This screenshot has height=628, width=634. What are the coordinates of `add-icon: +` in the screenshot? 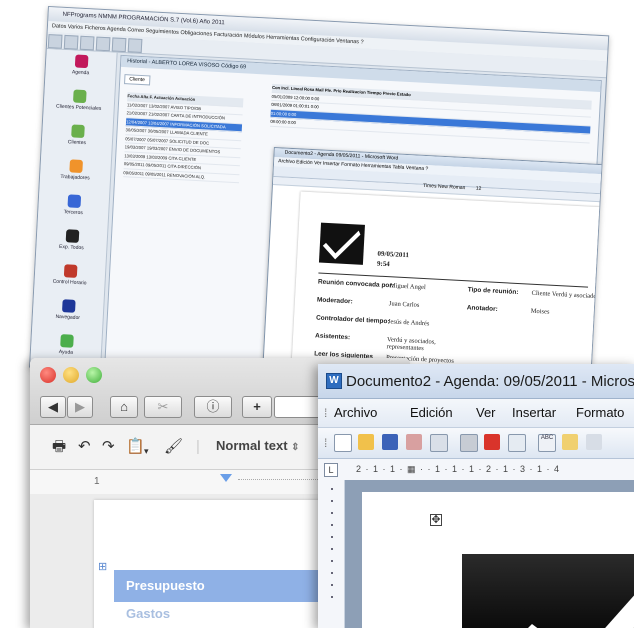 It's located at (257, 407).